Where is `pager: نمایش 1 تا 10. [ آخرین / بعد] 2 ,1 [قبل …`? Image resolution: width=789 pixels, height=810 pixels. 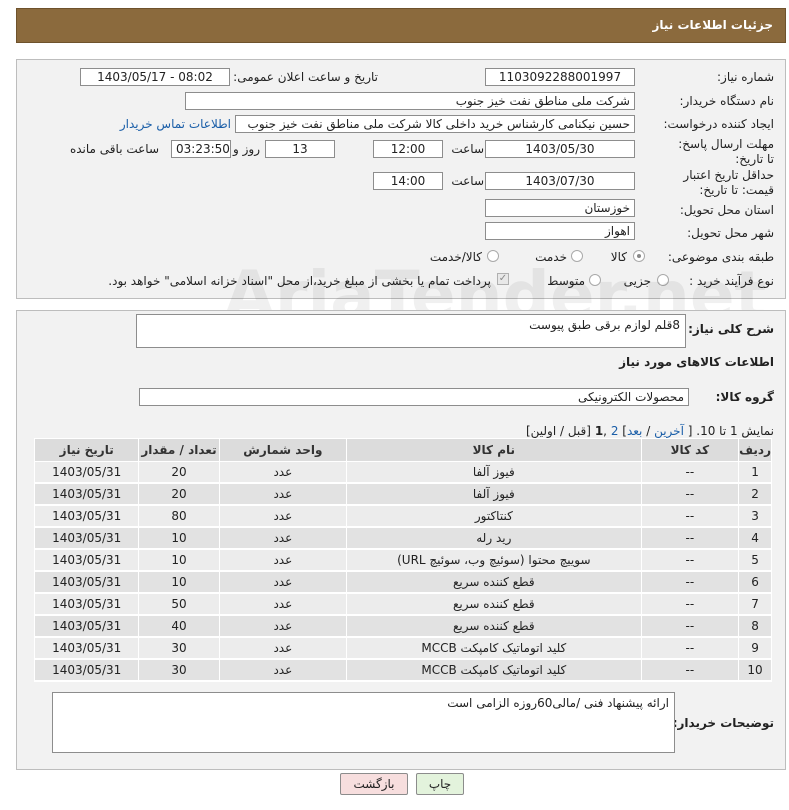 pager: نمایش 1 تا 10. [ آخرین / بعد] 2 ,1 [قبل … is located at coordinates (649, 431).